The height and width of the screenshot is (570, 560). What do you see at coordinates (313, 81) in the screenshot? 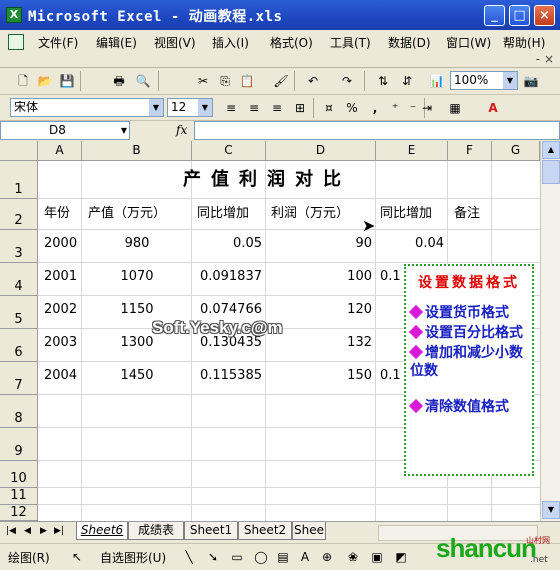
I see `undo-icon: ↶` at bounding box center [313, 81].